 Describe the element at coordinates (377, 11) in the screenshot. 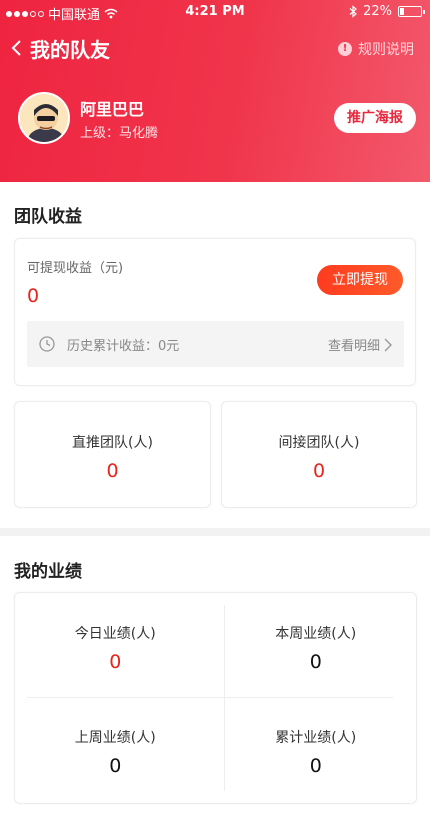

I see `battery-percent: 22%` at that location.